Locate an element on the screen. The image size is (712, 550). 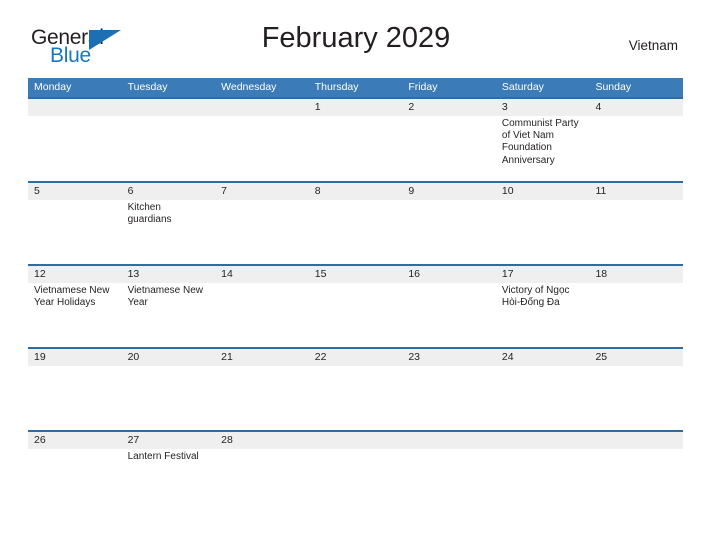
day-number: 19 is located at coordinates (75, 357).